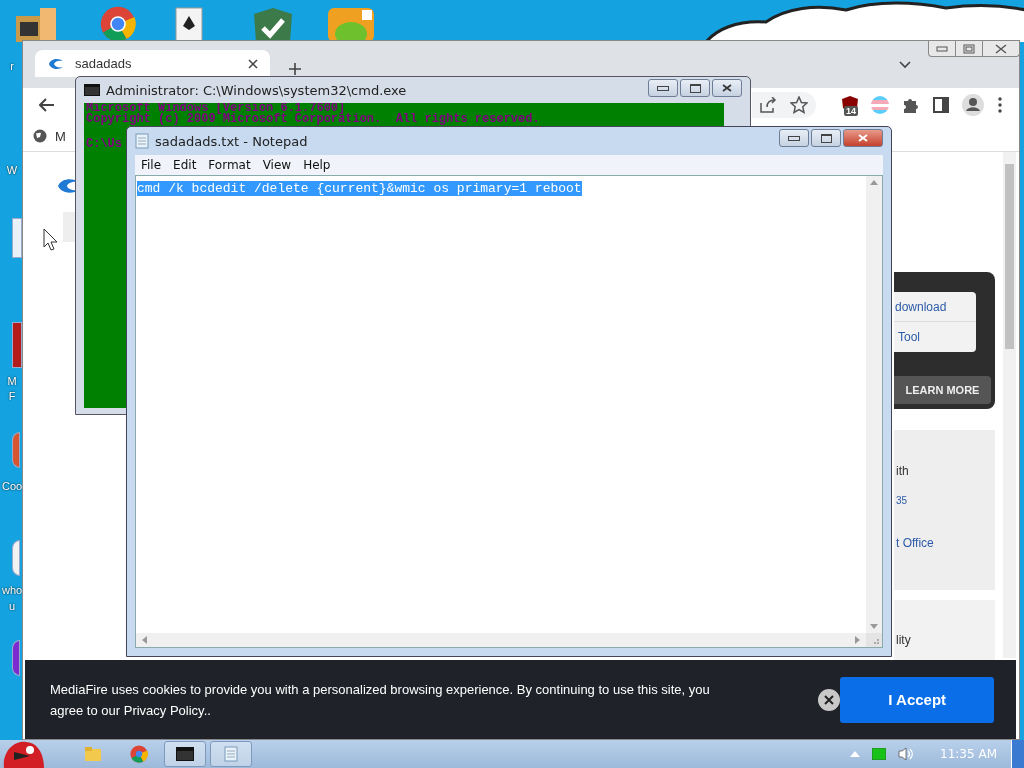  Describe the element at coordinates (874, 182) in the screenshot. I see `up-arrow-icon` at that location.